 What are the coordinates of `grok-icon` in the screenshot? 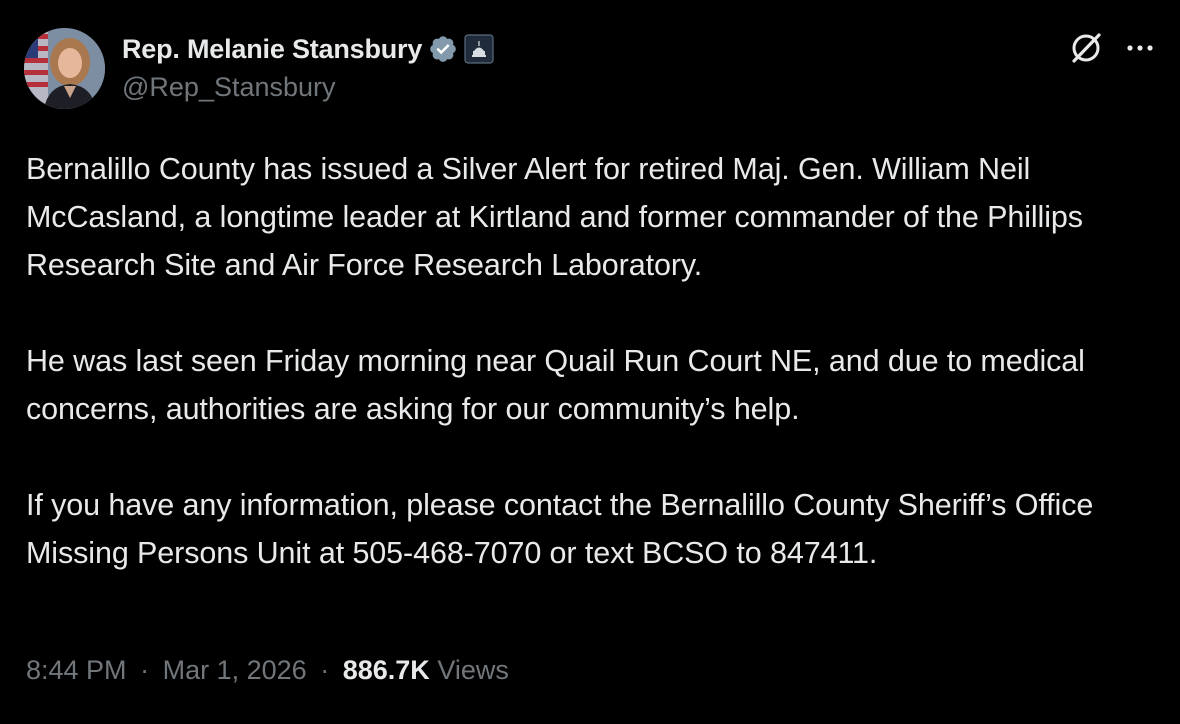 It's located at (1086, 48).